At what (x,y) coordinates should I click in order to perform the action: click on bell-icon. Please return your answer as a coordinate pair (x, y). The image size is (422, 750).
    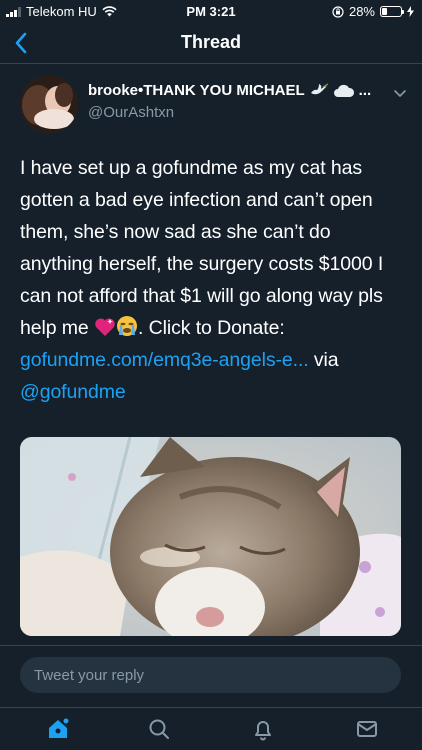
    Looking at the image, I should click on (263, 731).